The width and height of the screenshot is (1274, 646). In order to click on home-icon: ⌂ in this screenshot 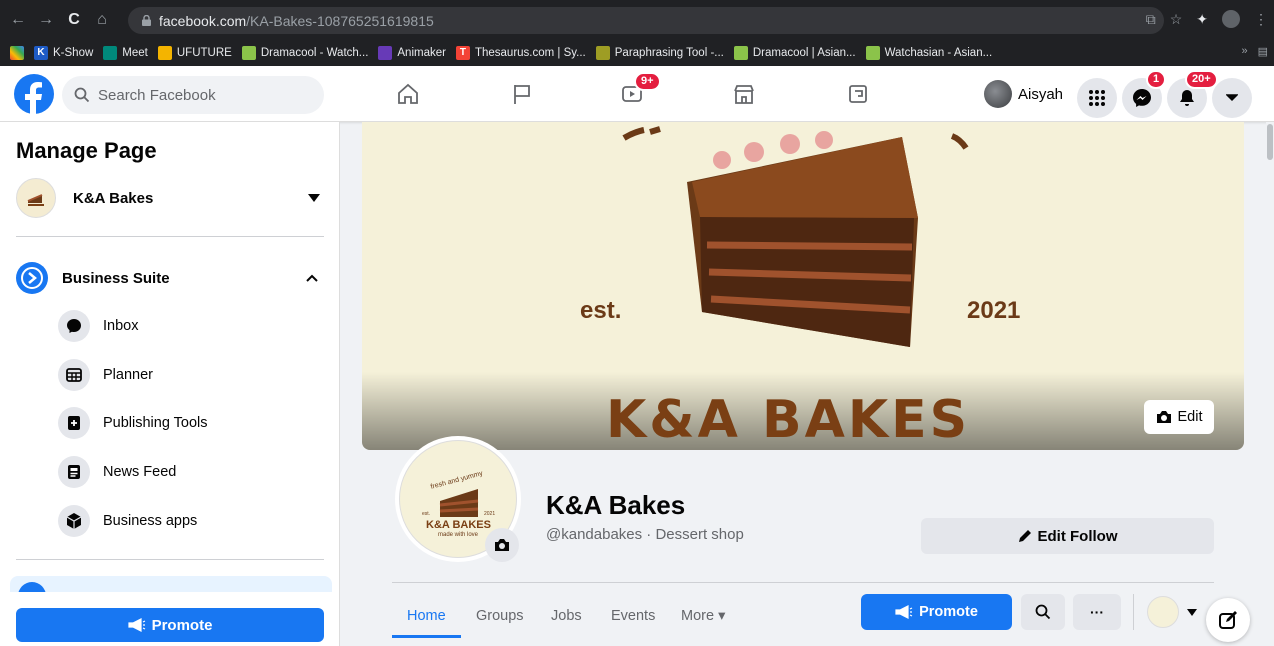, I will do `click(102, 20)`.